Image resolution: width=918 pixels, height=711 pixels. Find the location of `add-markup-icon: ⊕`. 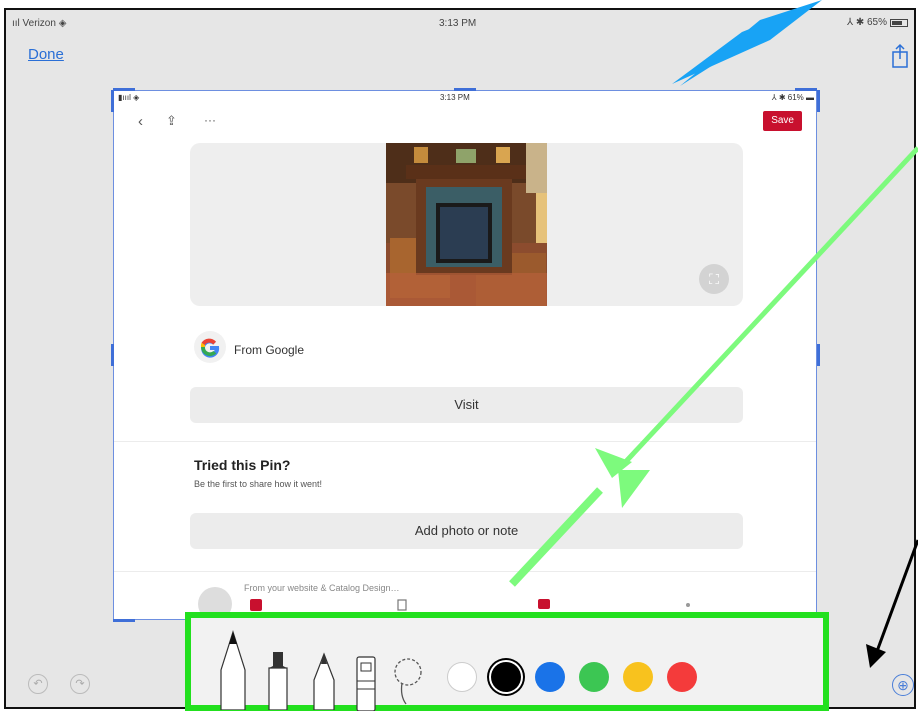

add-markup-icon: ⊕ is located at coordinates (903, 685).